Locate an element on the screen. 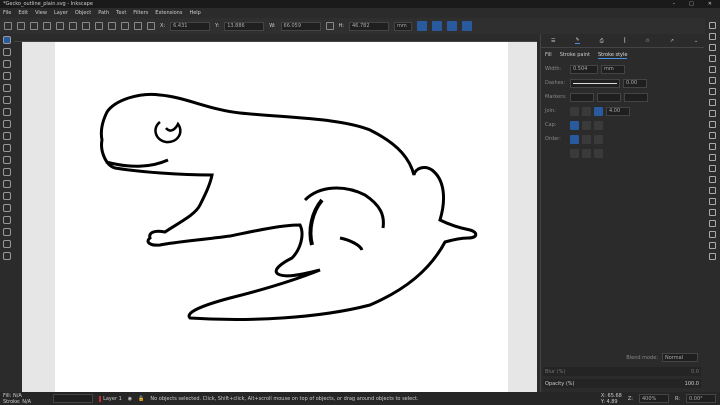  xml-editor-icon is located at coordinates (712, 256).